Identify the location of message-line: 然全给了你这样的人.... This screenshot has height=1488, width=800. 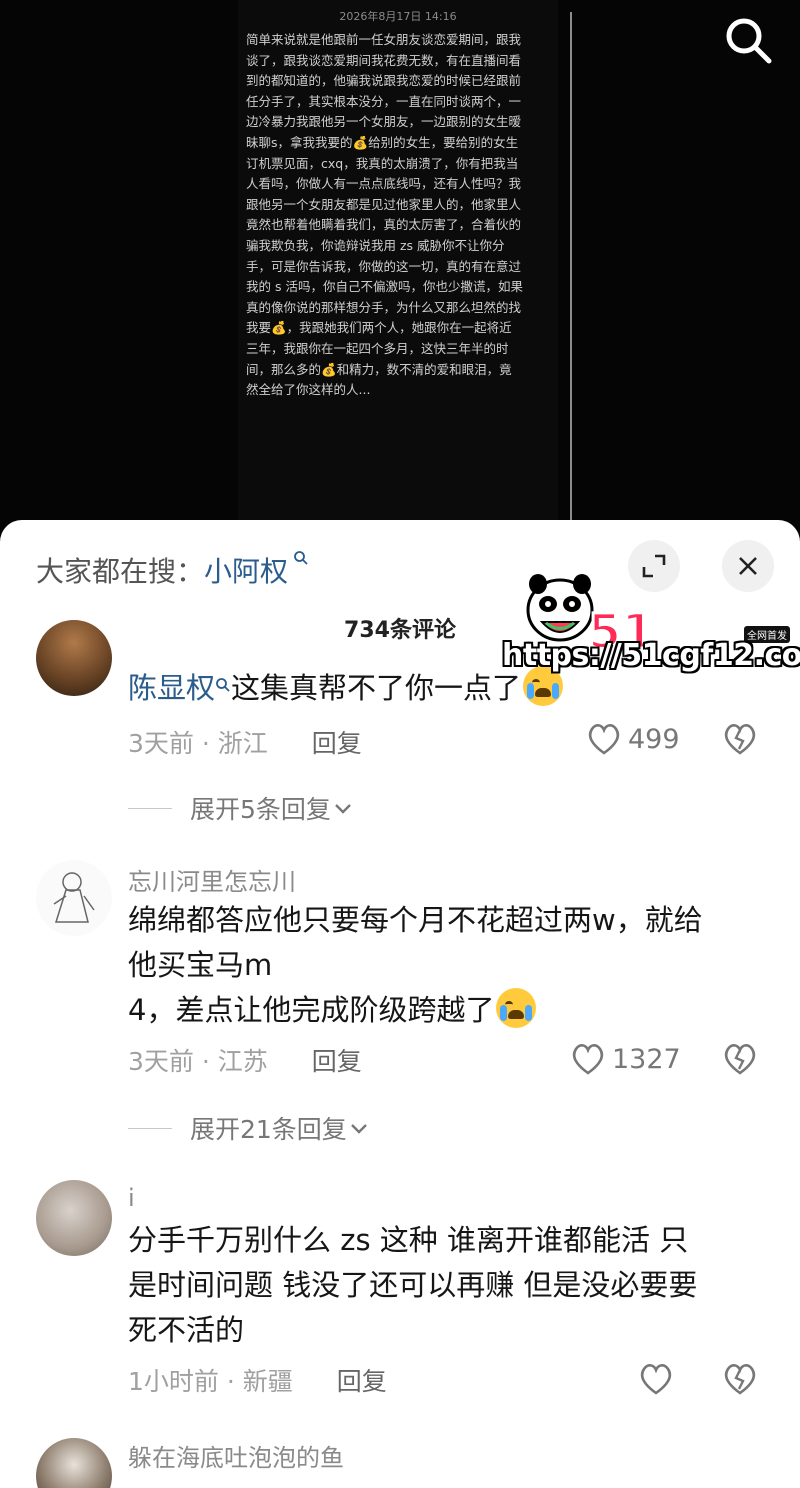
(308, 390).